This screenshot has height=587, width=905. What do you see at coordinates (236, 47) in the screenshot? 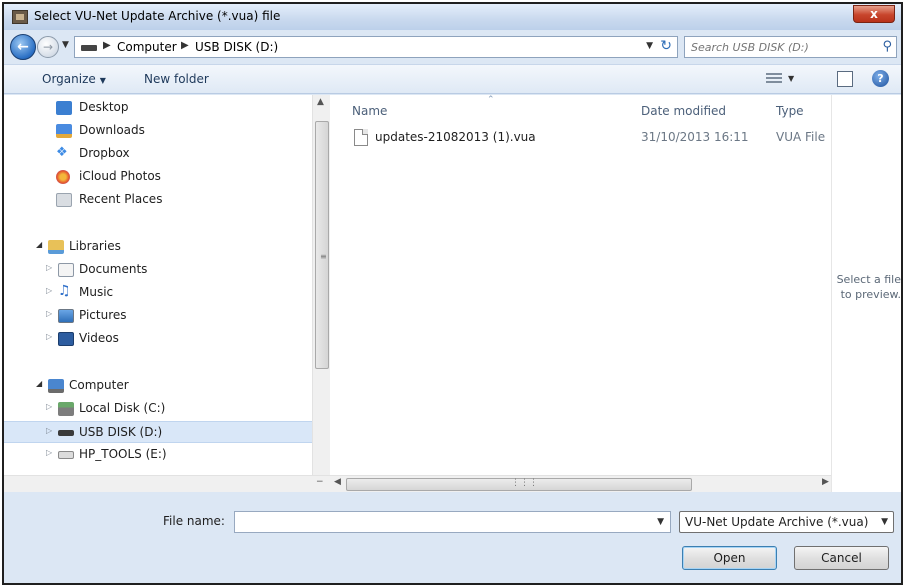
I see `breadcrumb-usb-disk: USB DISK (D:)` at bounding box center [236, 47].